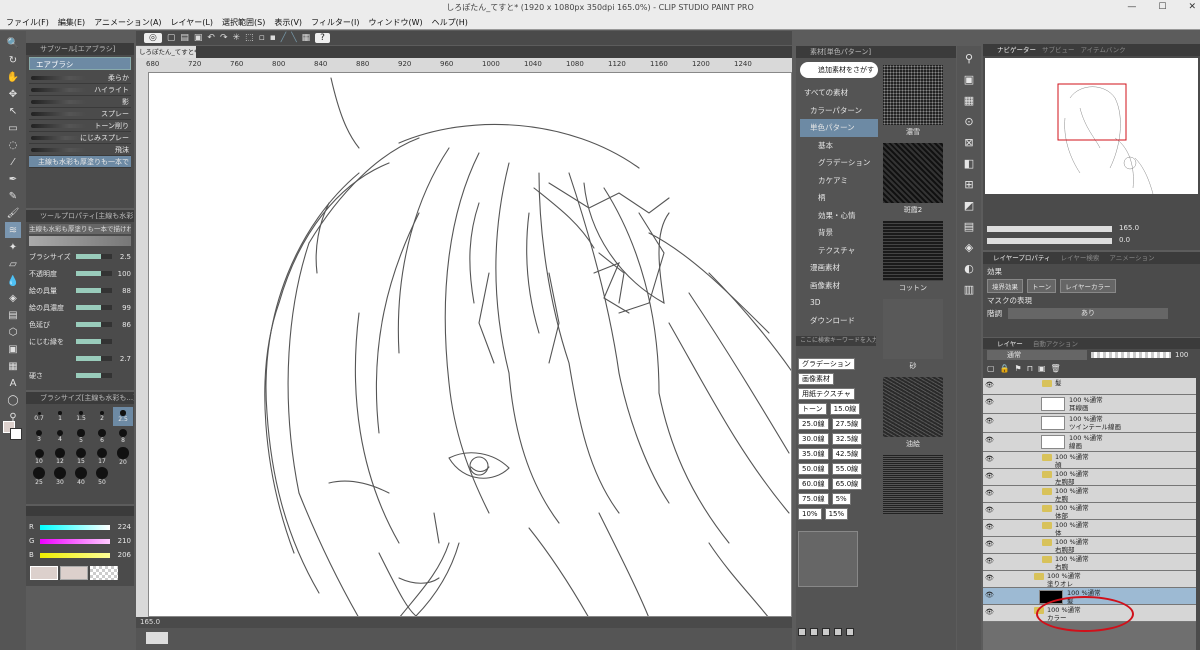 The height and width of the screenshot is (650, 1200). I want to click on large-thumb-icon, so click(826, 632).